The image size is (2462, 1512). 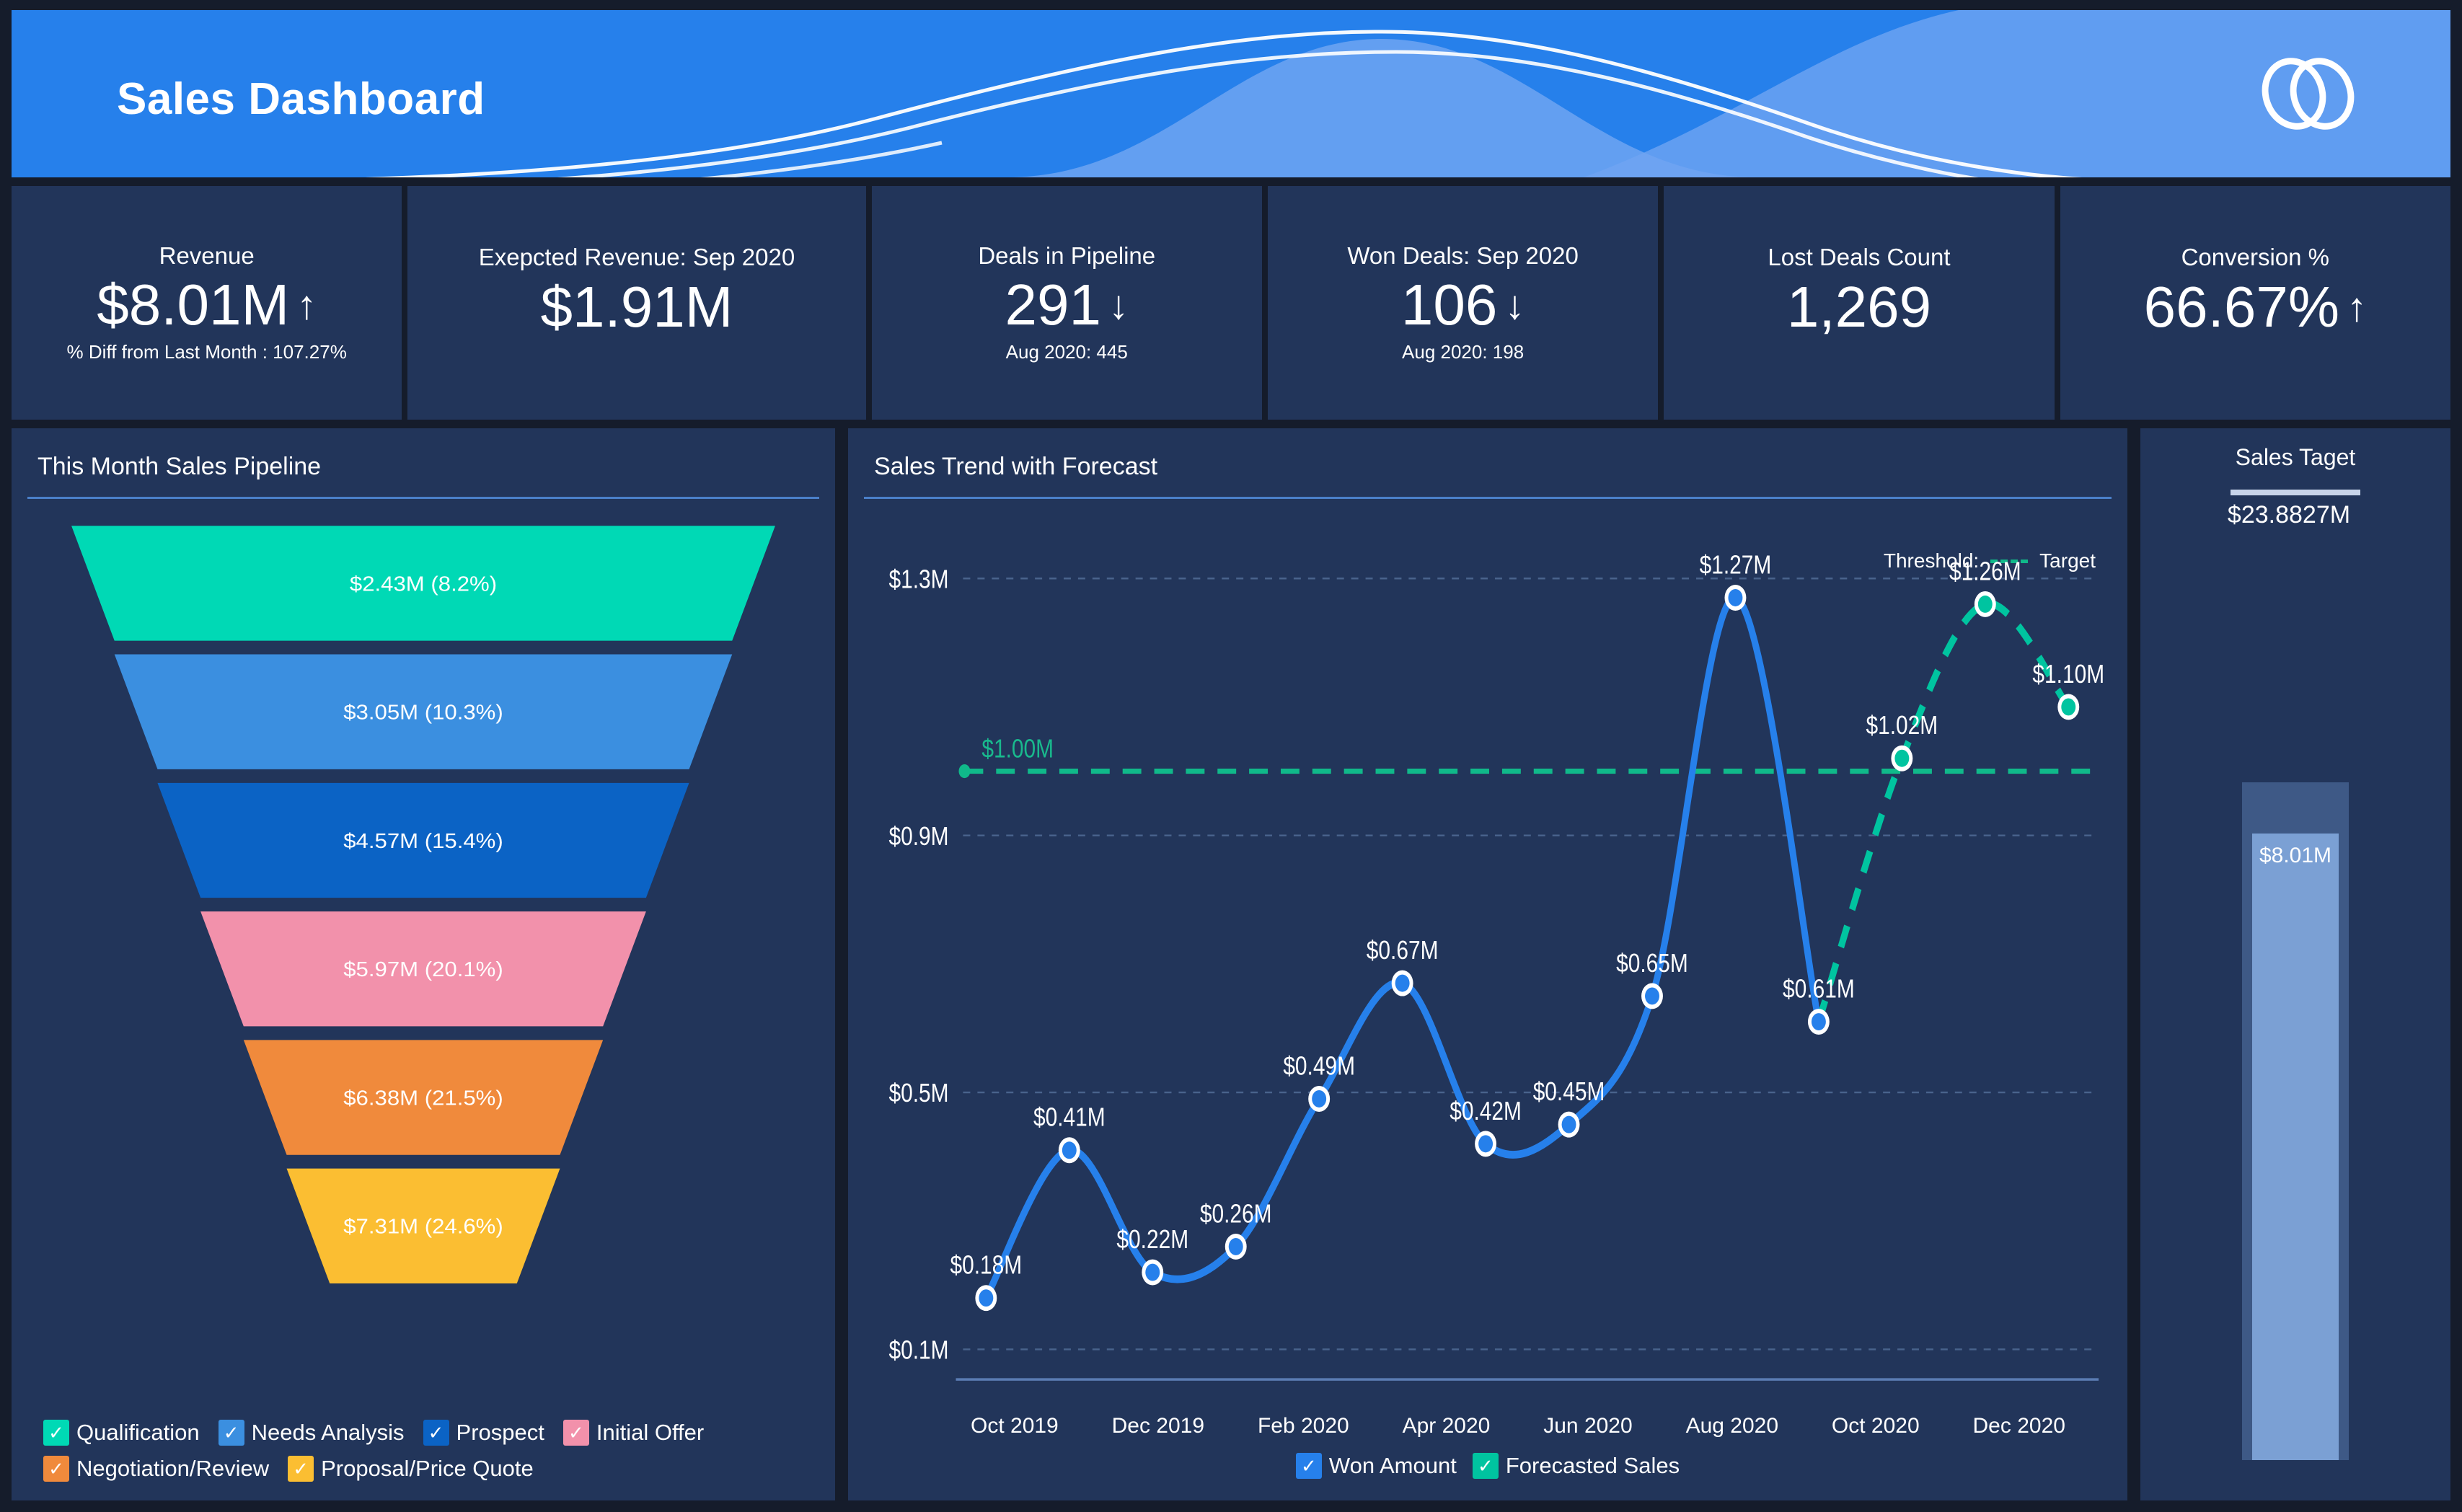 I want to click on trend-legend-item: ✓ Won Amount, so click(x=1376, y=1466).